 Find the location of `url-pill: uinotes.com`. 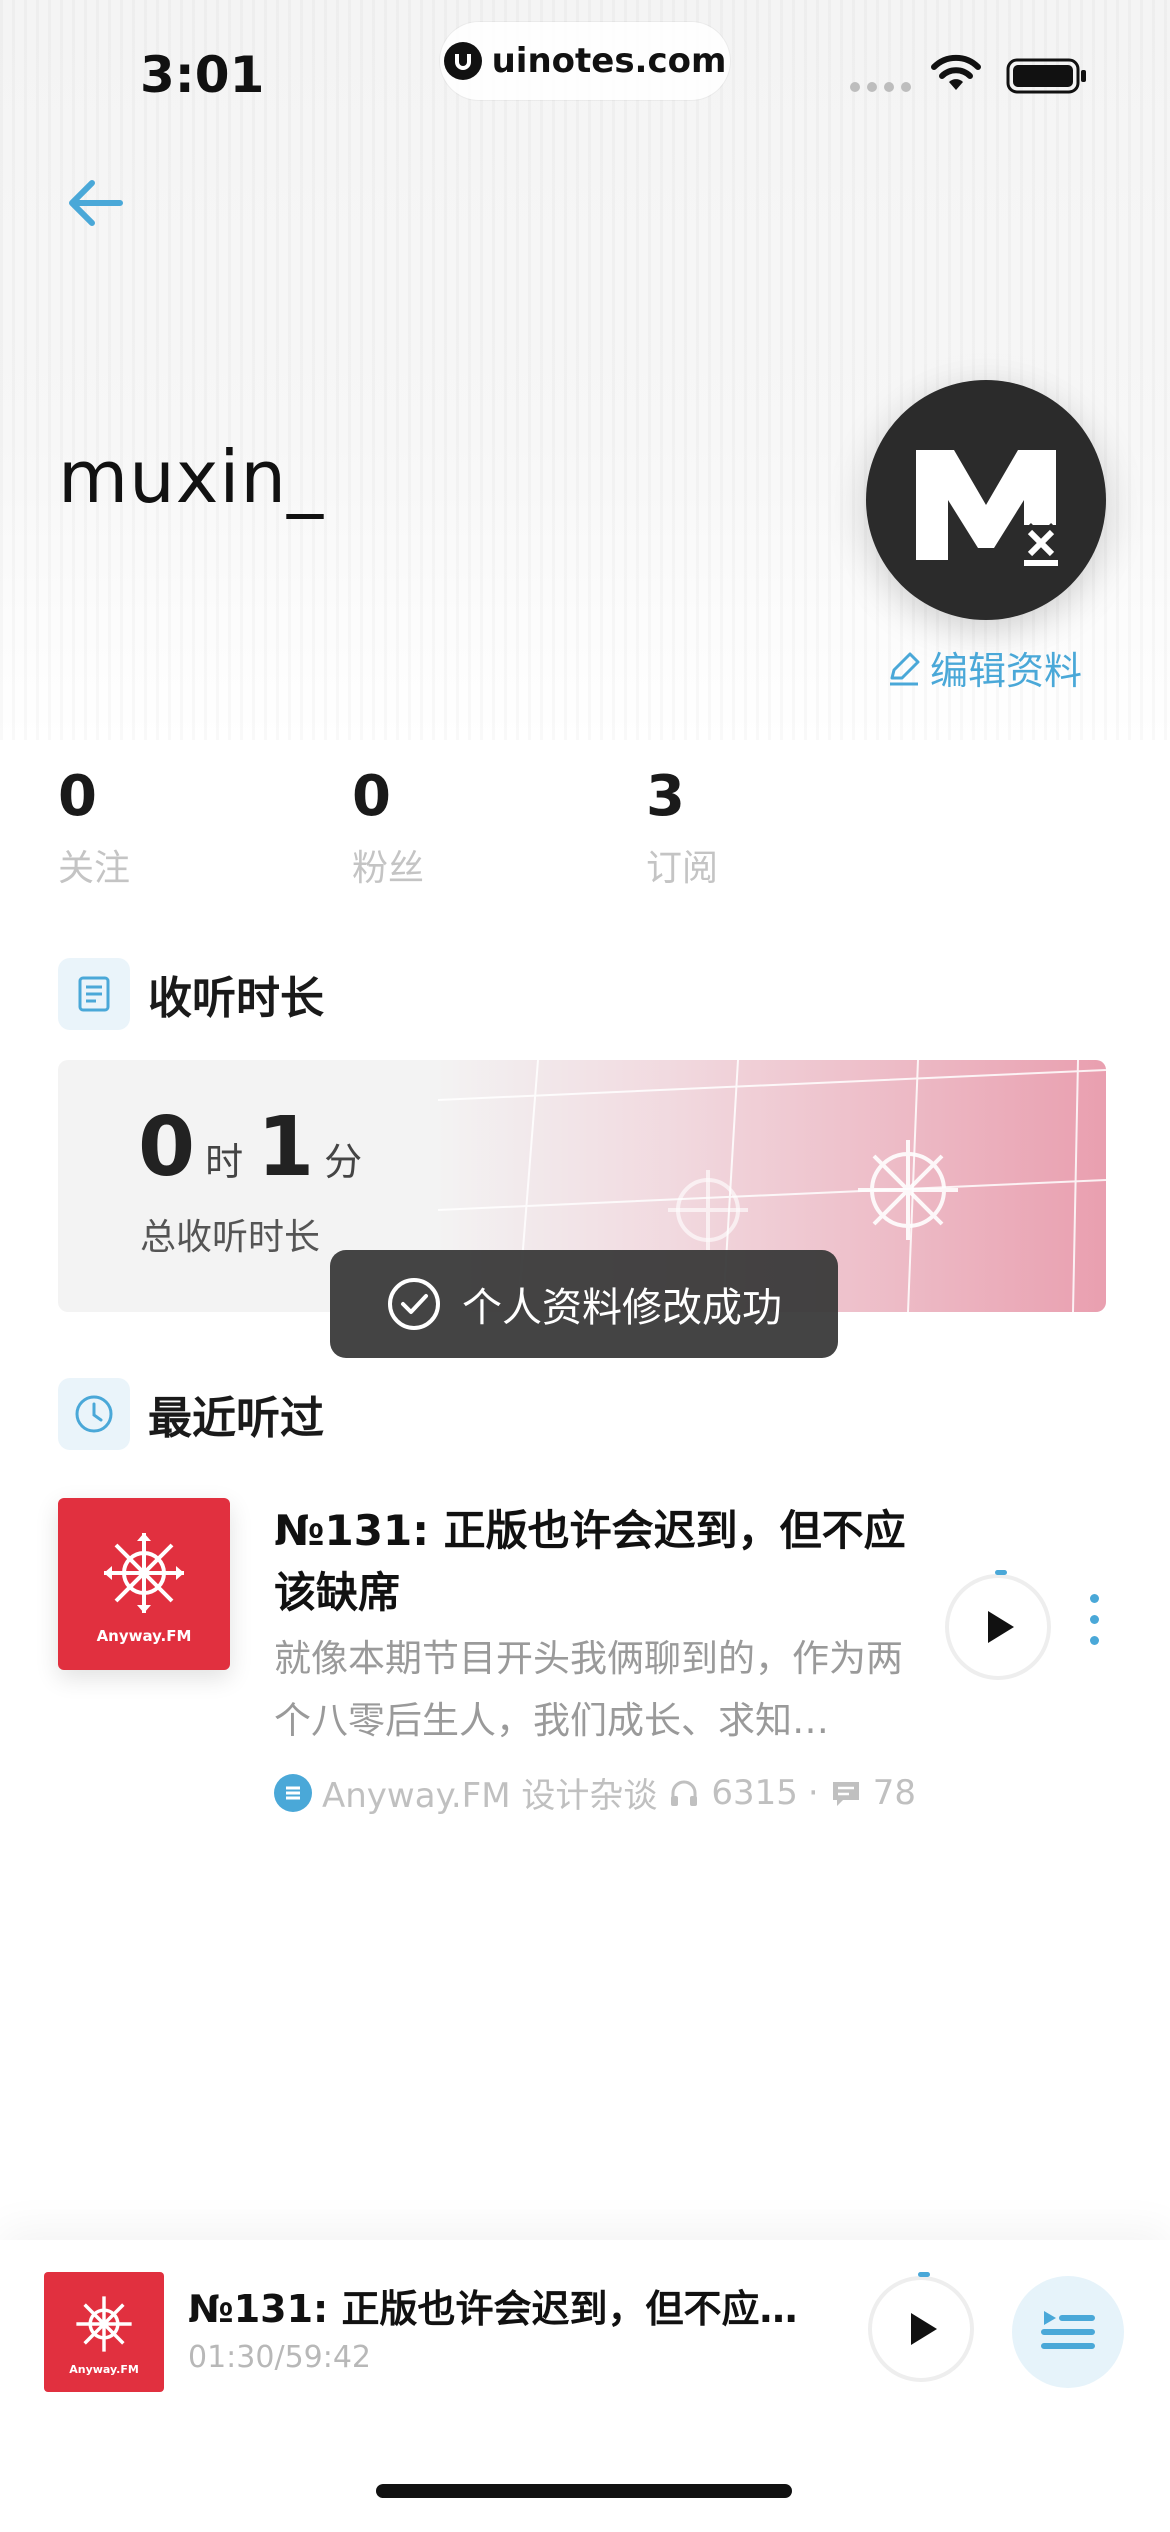

url-pill: uinotes.com is located at coordinates (585, 61).